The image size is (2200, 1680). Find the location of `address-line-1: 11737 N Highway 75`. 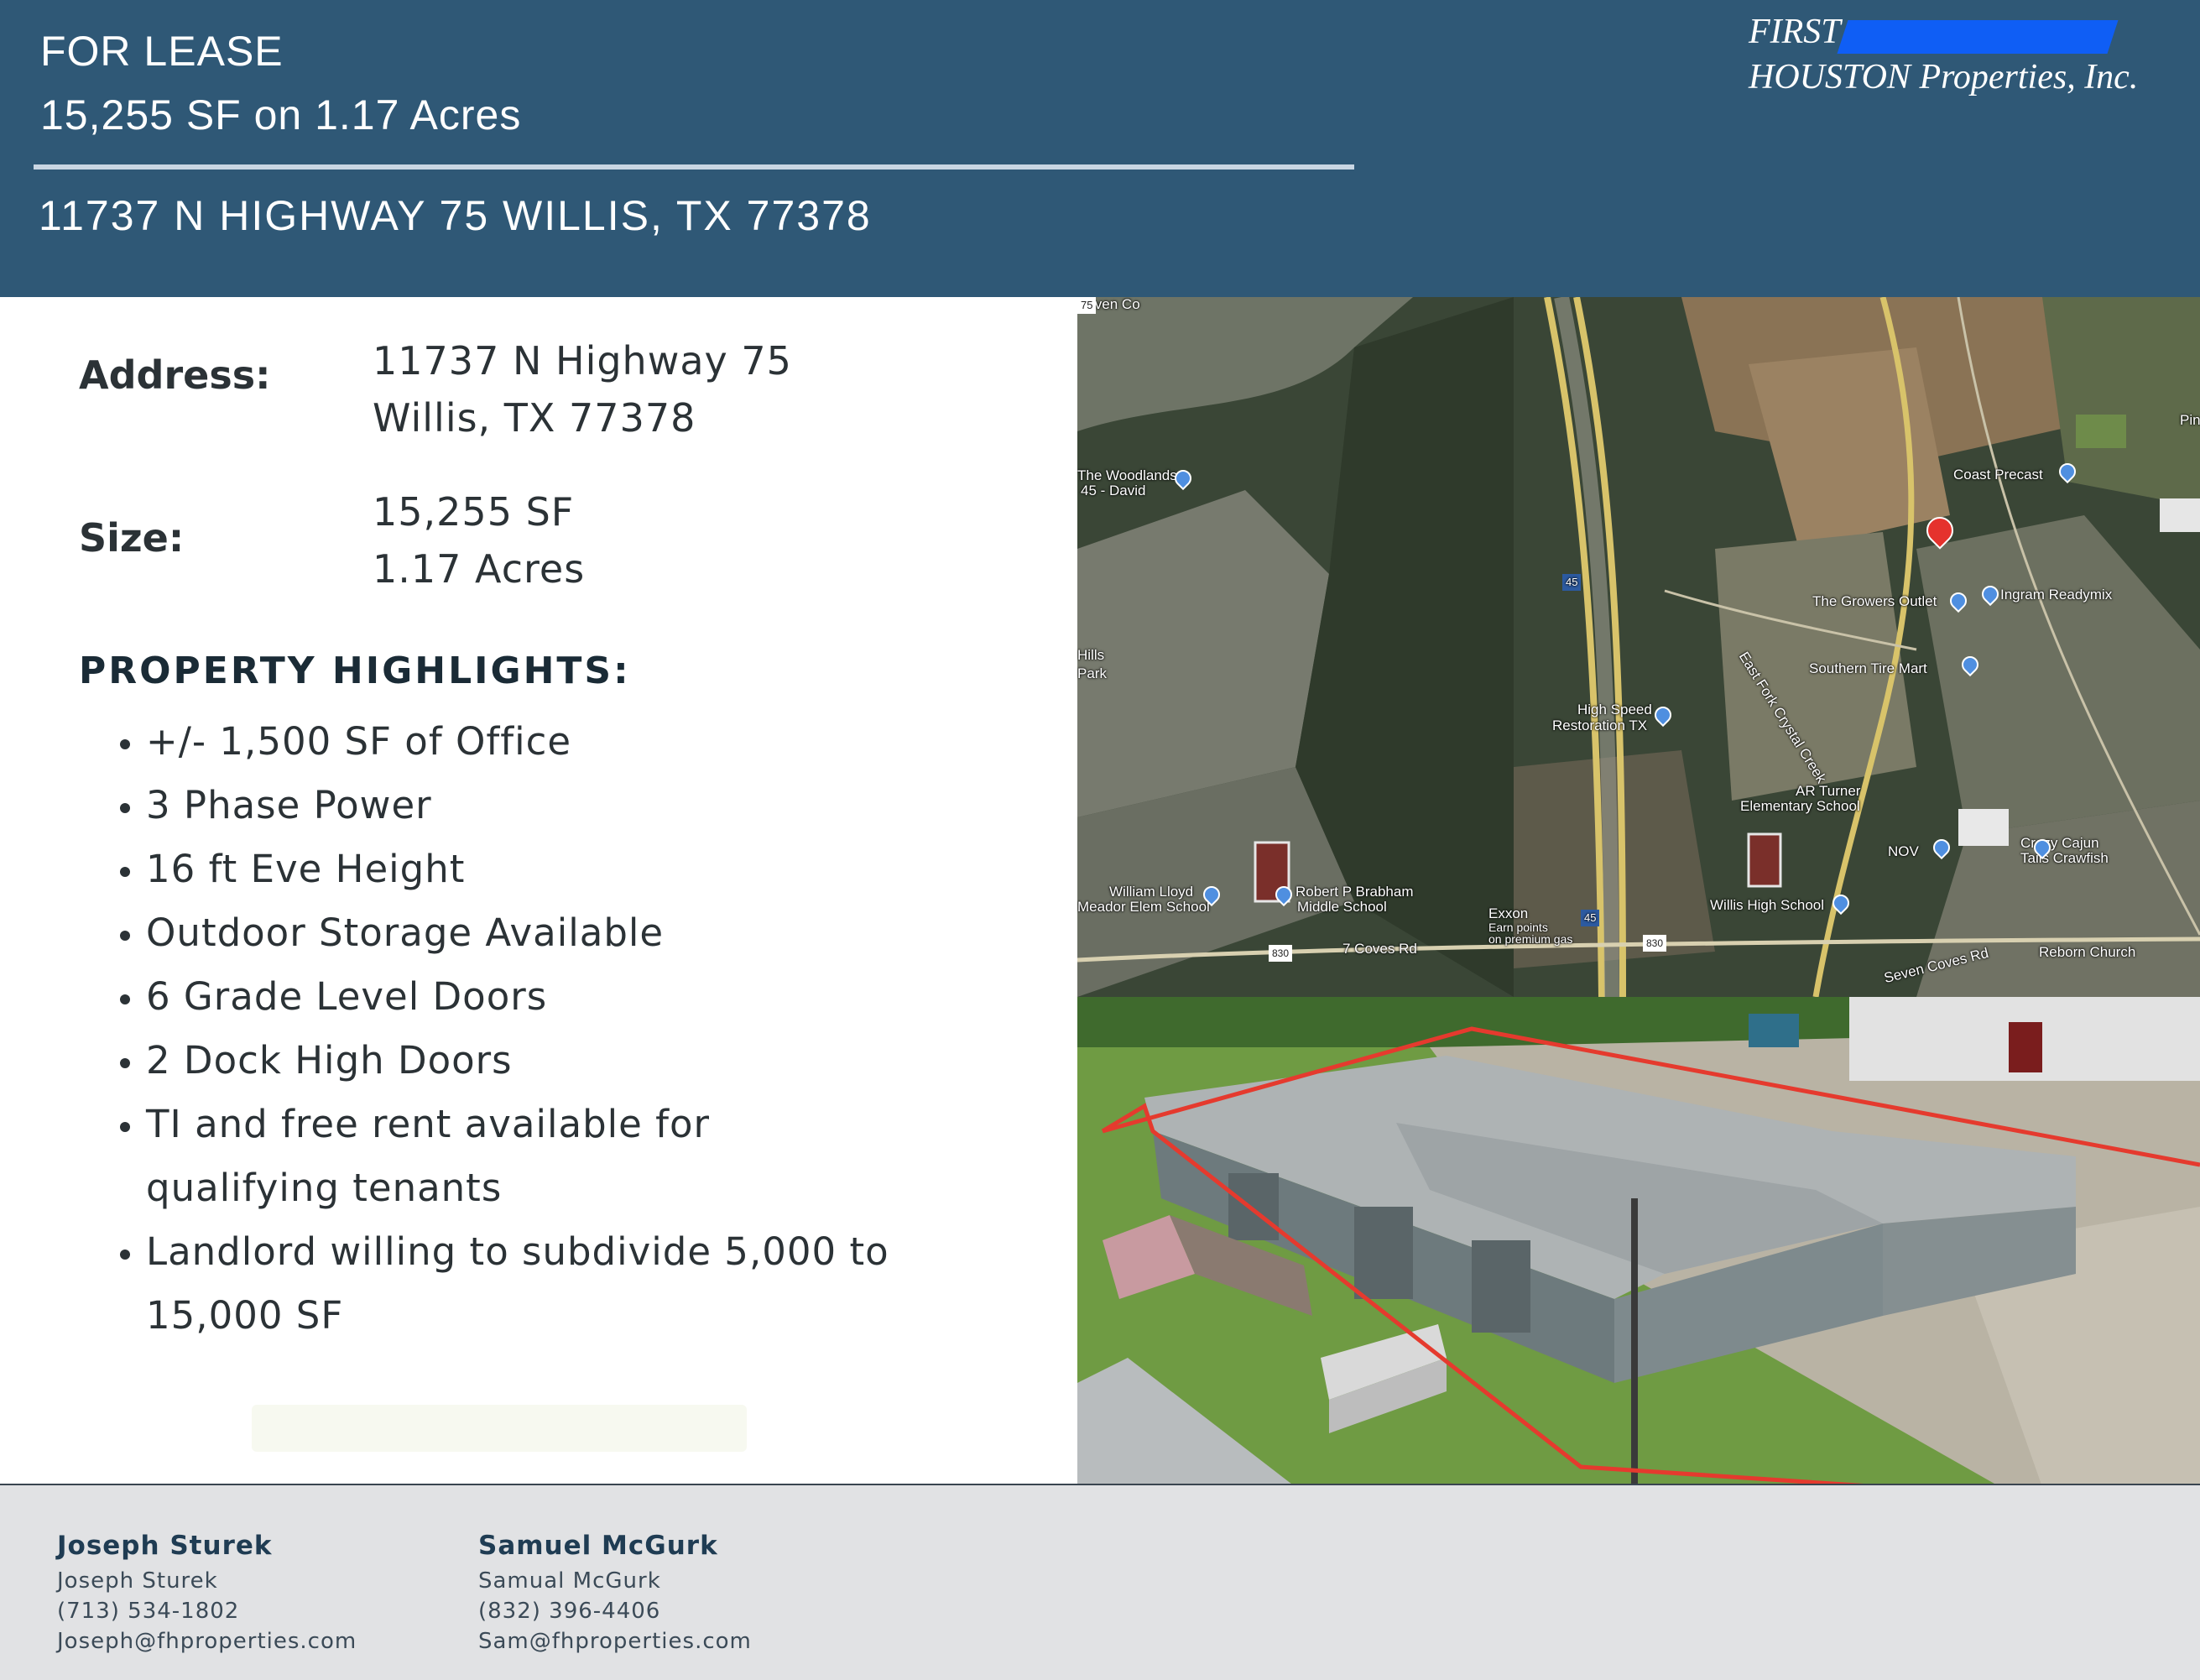

address-line-1: 11737 N Highway 75 is located at coordinates (582, 360).